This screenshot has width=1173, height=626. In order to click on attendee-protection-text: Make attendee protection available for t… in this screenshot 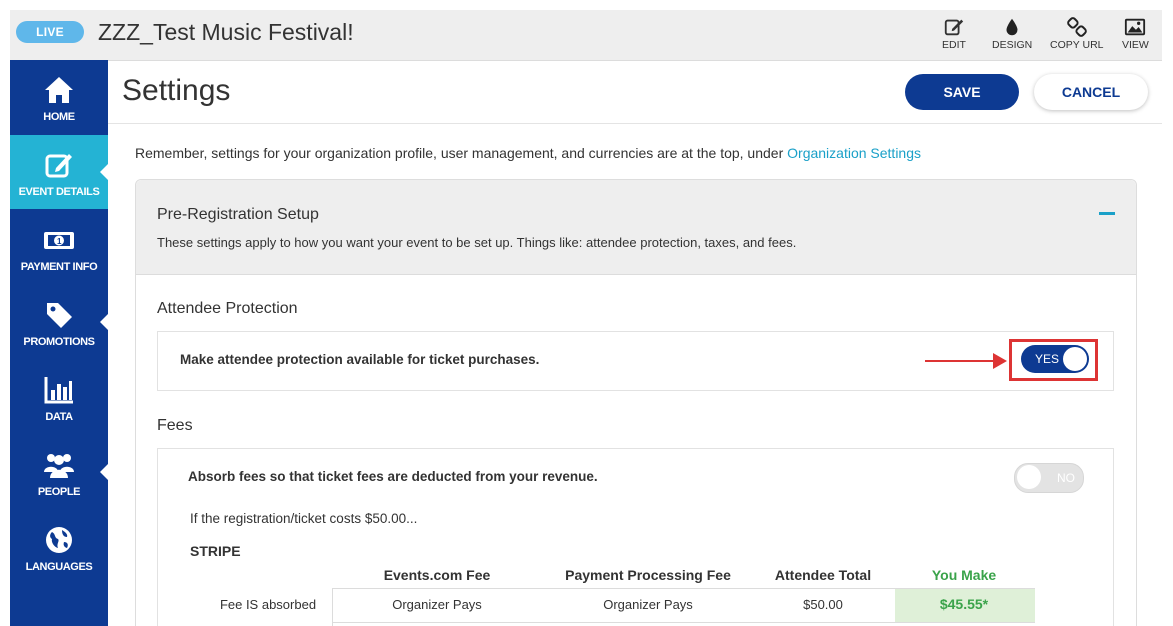, I will do `click(360, 359)`.